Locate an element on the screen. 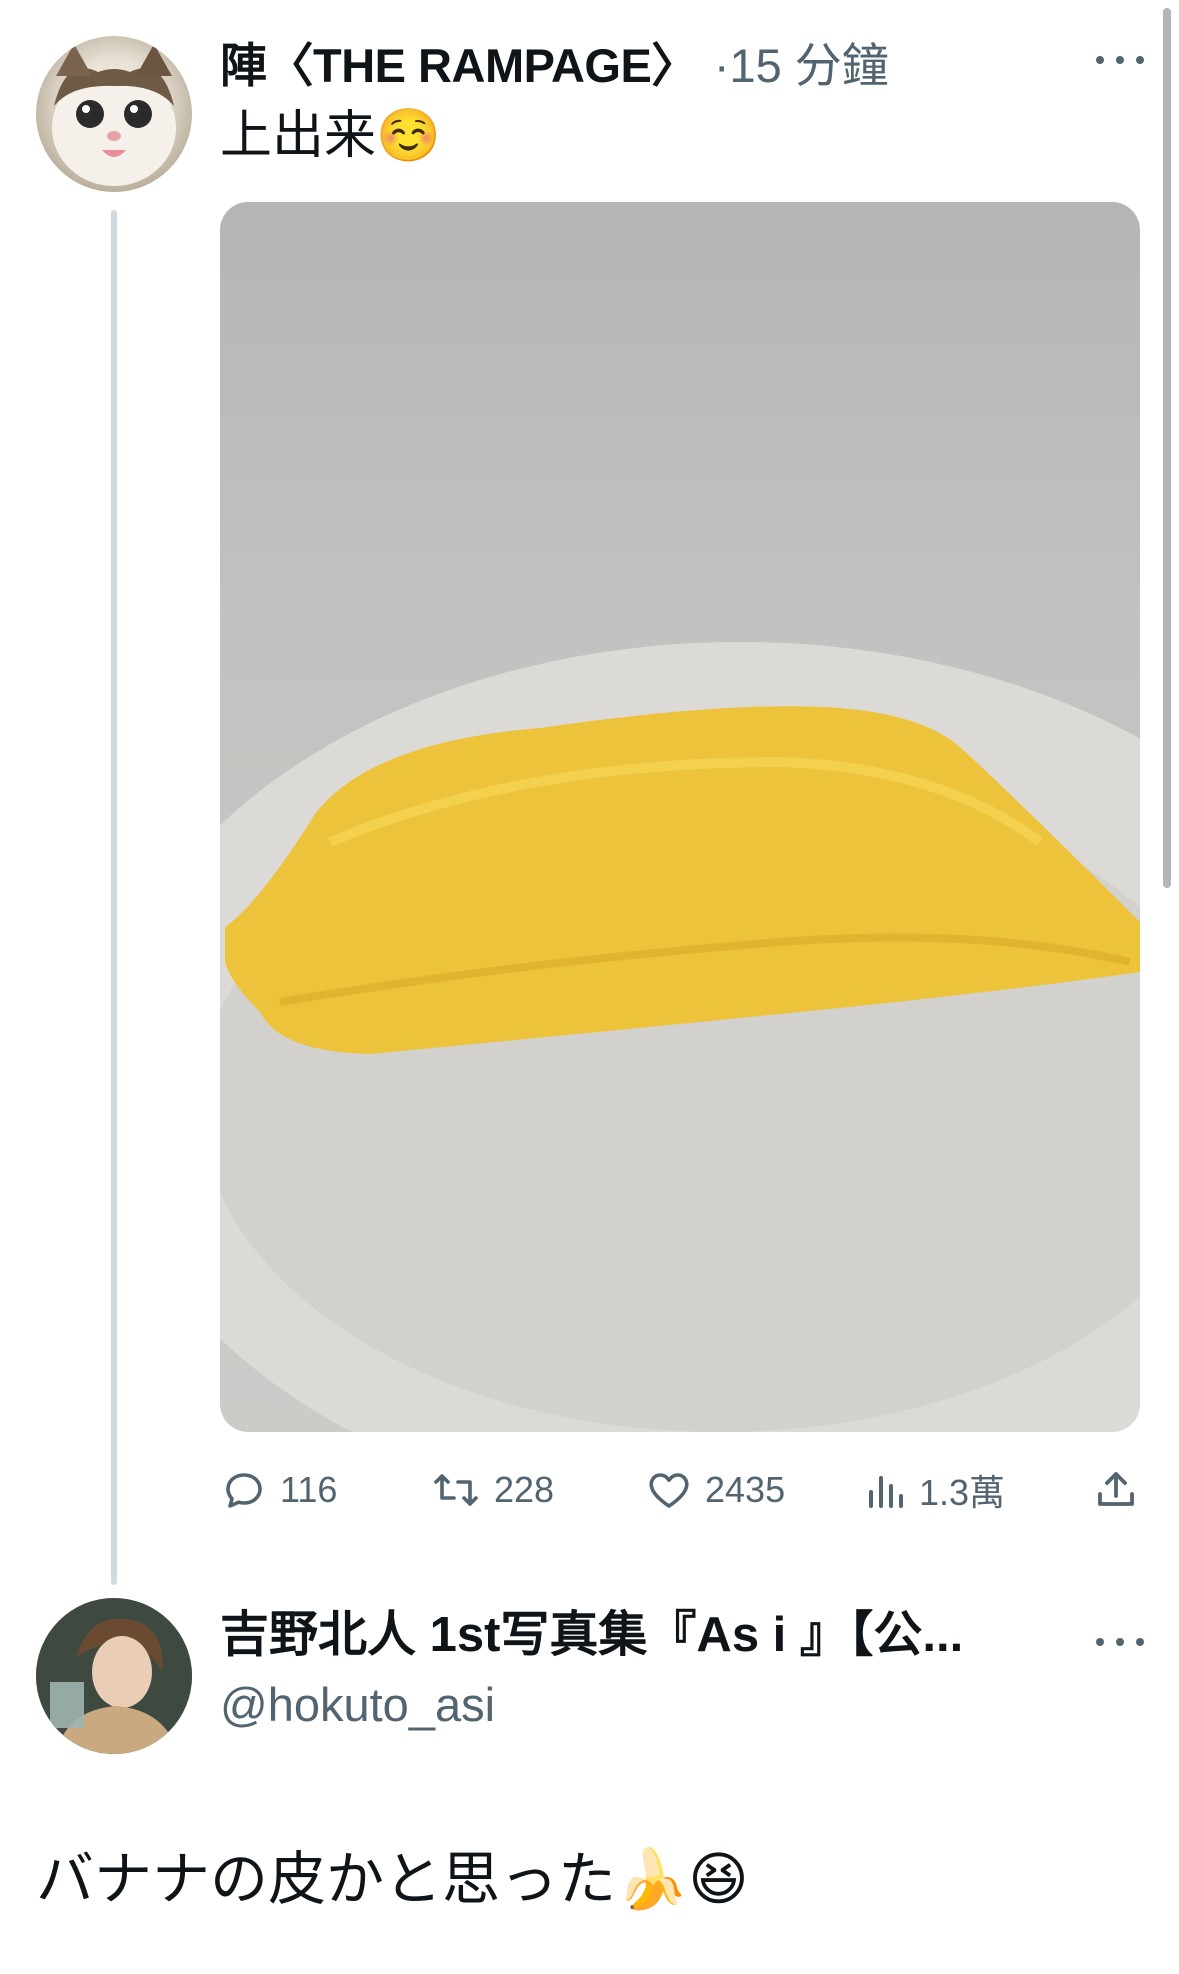 Image resolution: width=1179 pixels, height=1974 pixels. tweet-text: 上出来☺️ is located at coordinates (330, 136).